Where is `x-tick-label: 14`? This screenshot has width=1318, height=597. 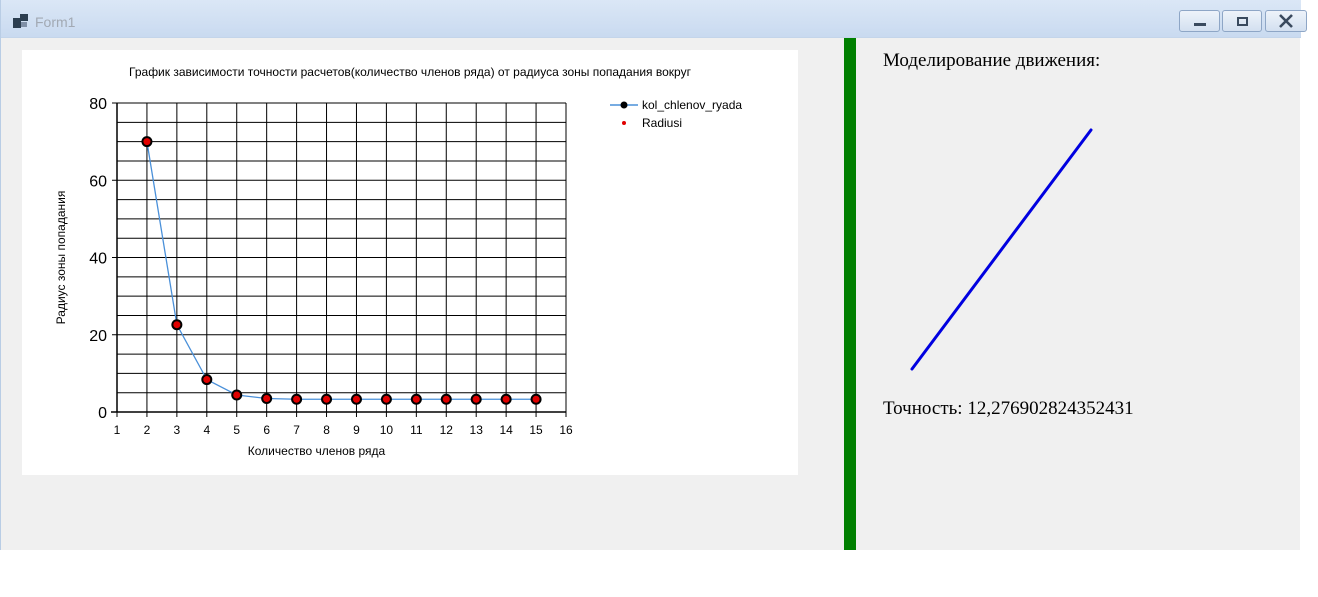 x-tick-label: 14 is located at coordinates (506, 430).